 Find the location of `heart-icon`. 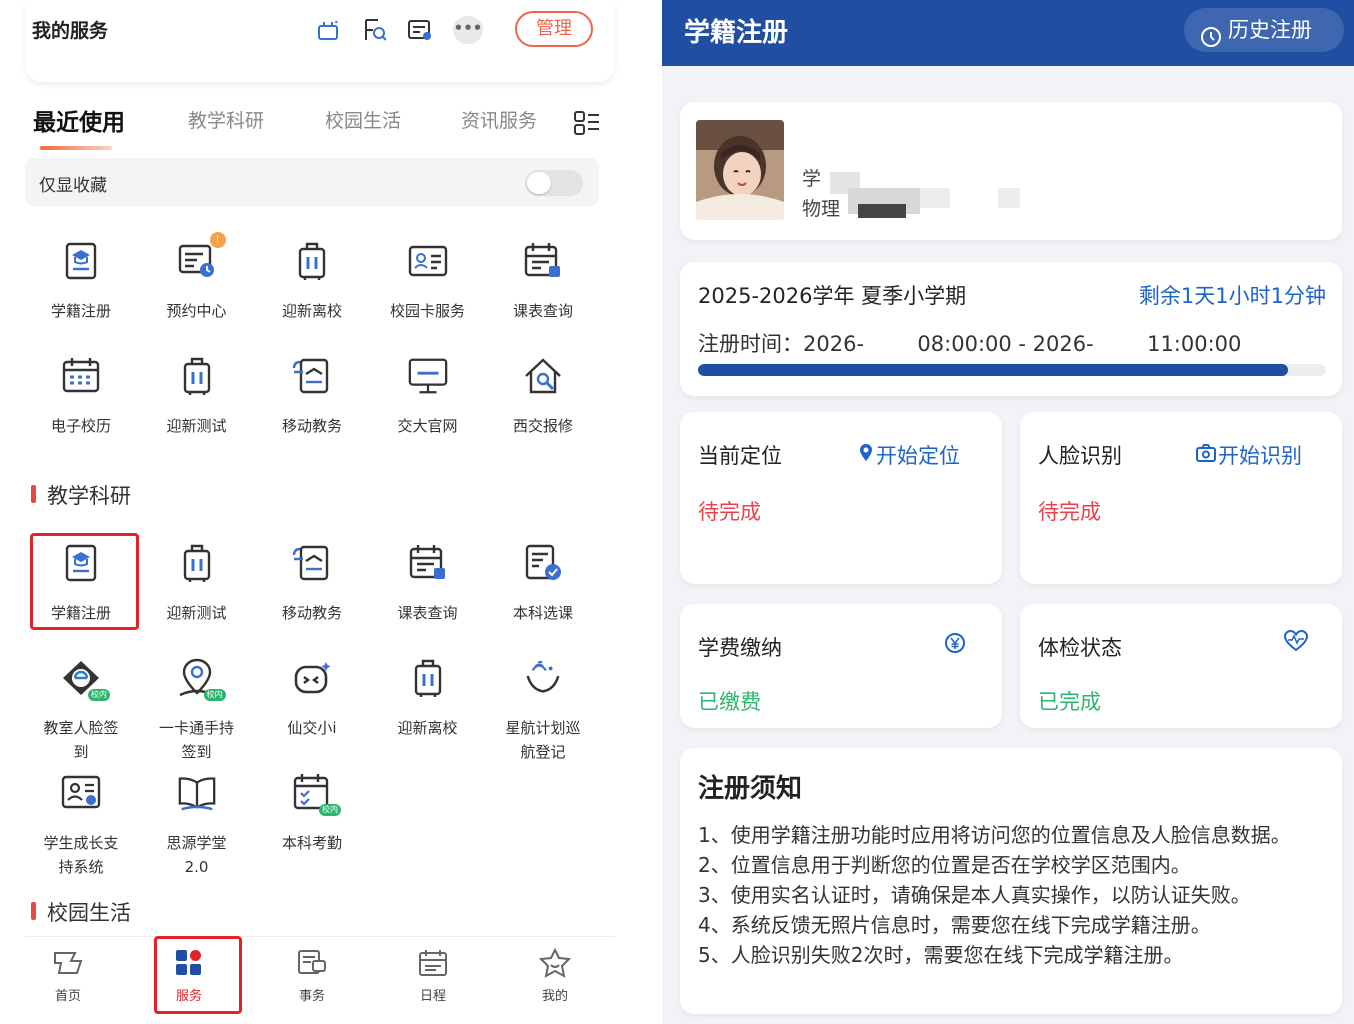

heart-icon is located at coordinates (1296, 642).